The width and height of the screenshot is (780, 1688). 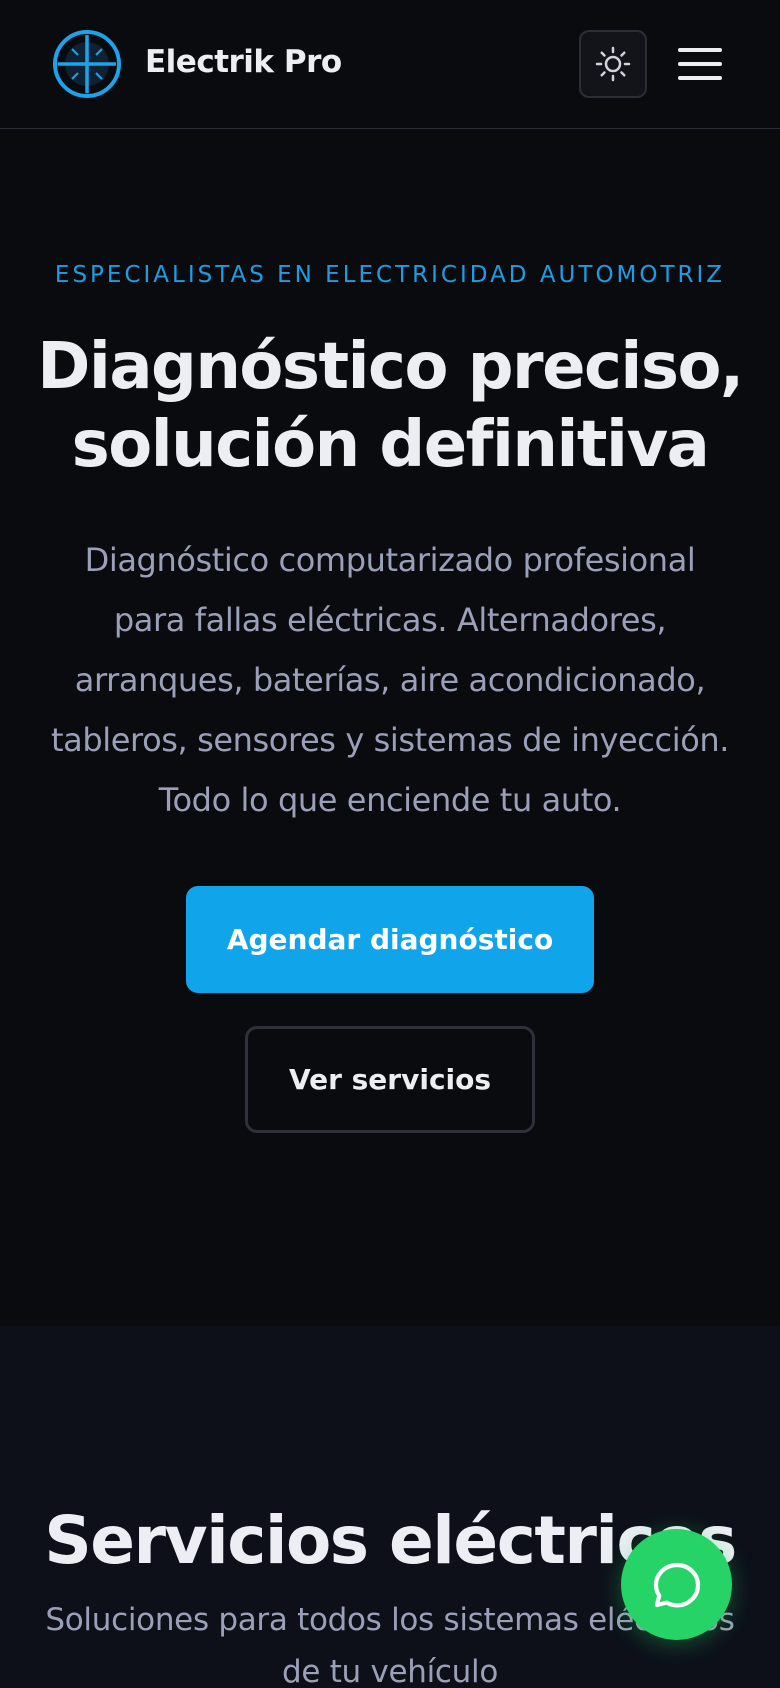 I want to click on sun-icon, so click(x=613, y=64).